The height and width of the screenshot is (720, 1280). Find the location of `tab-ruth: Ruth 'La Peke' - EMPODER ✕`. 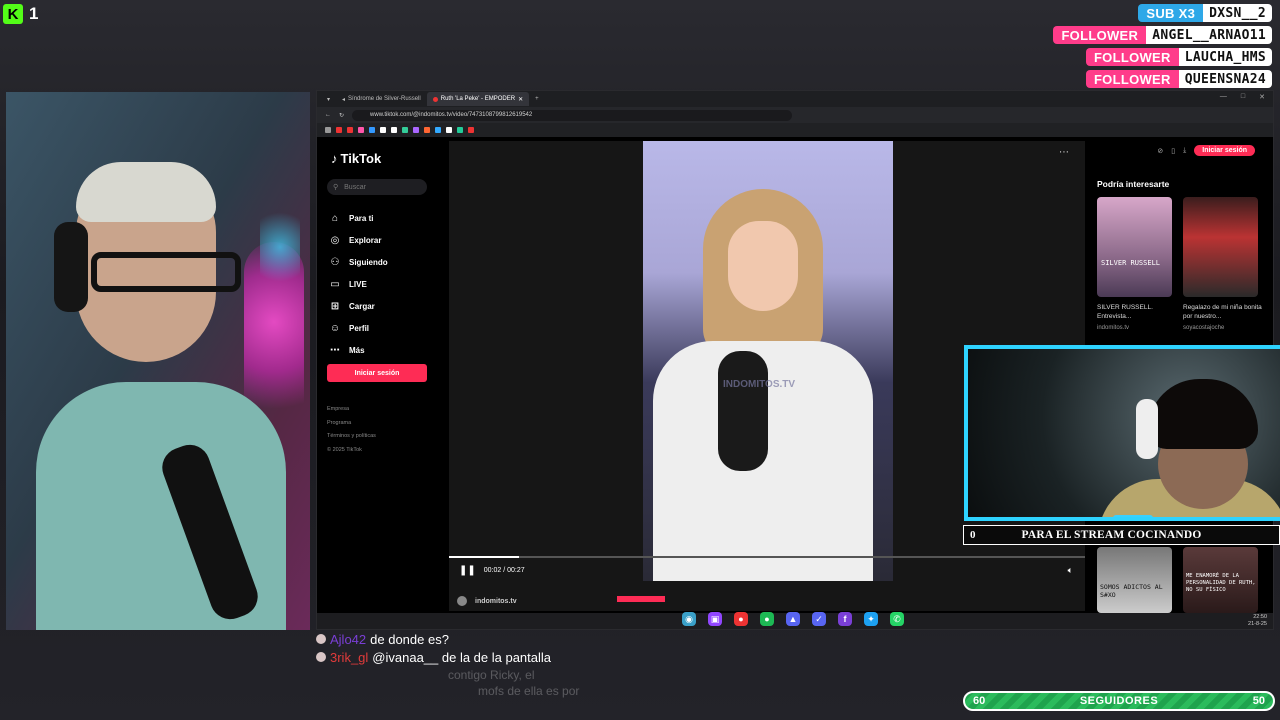

tab-ruth: Ruth 'La Peke' - EMPODER ✕ is located at coordinates (478, 99).